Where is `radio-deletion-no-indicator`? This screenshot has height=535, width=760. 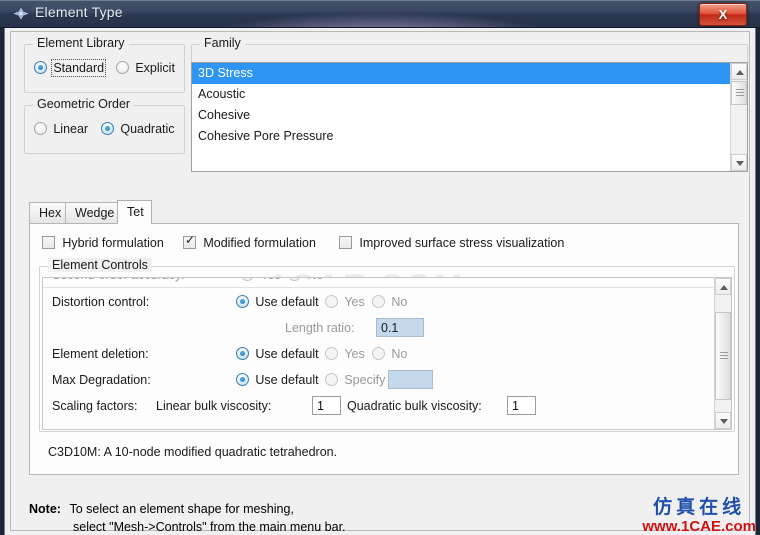
radio-deletion-no-indicator is located at coordinates (378, 353).